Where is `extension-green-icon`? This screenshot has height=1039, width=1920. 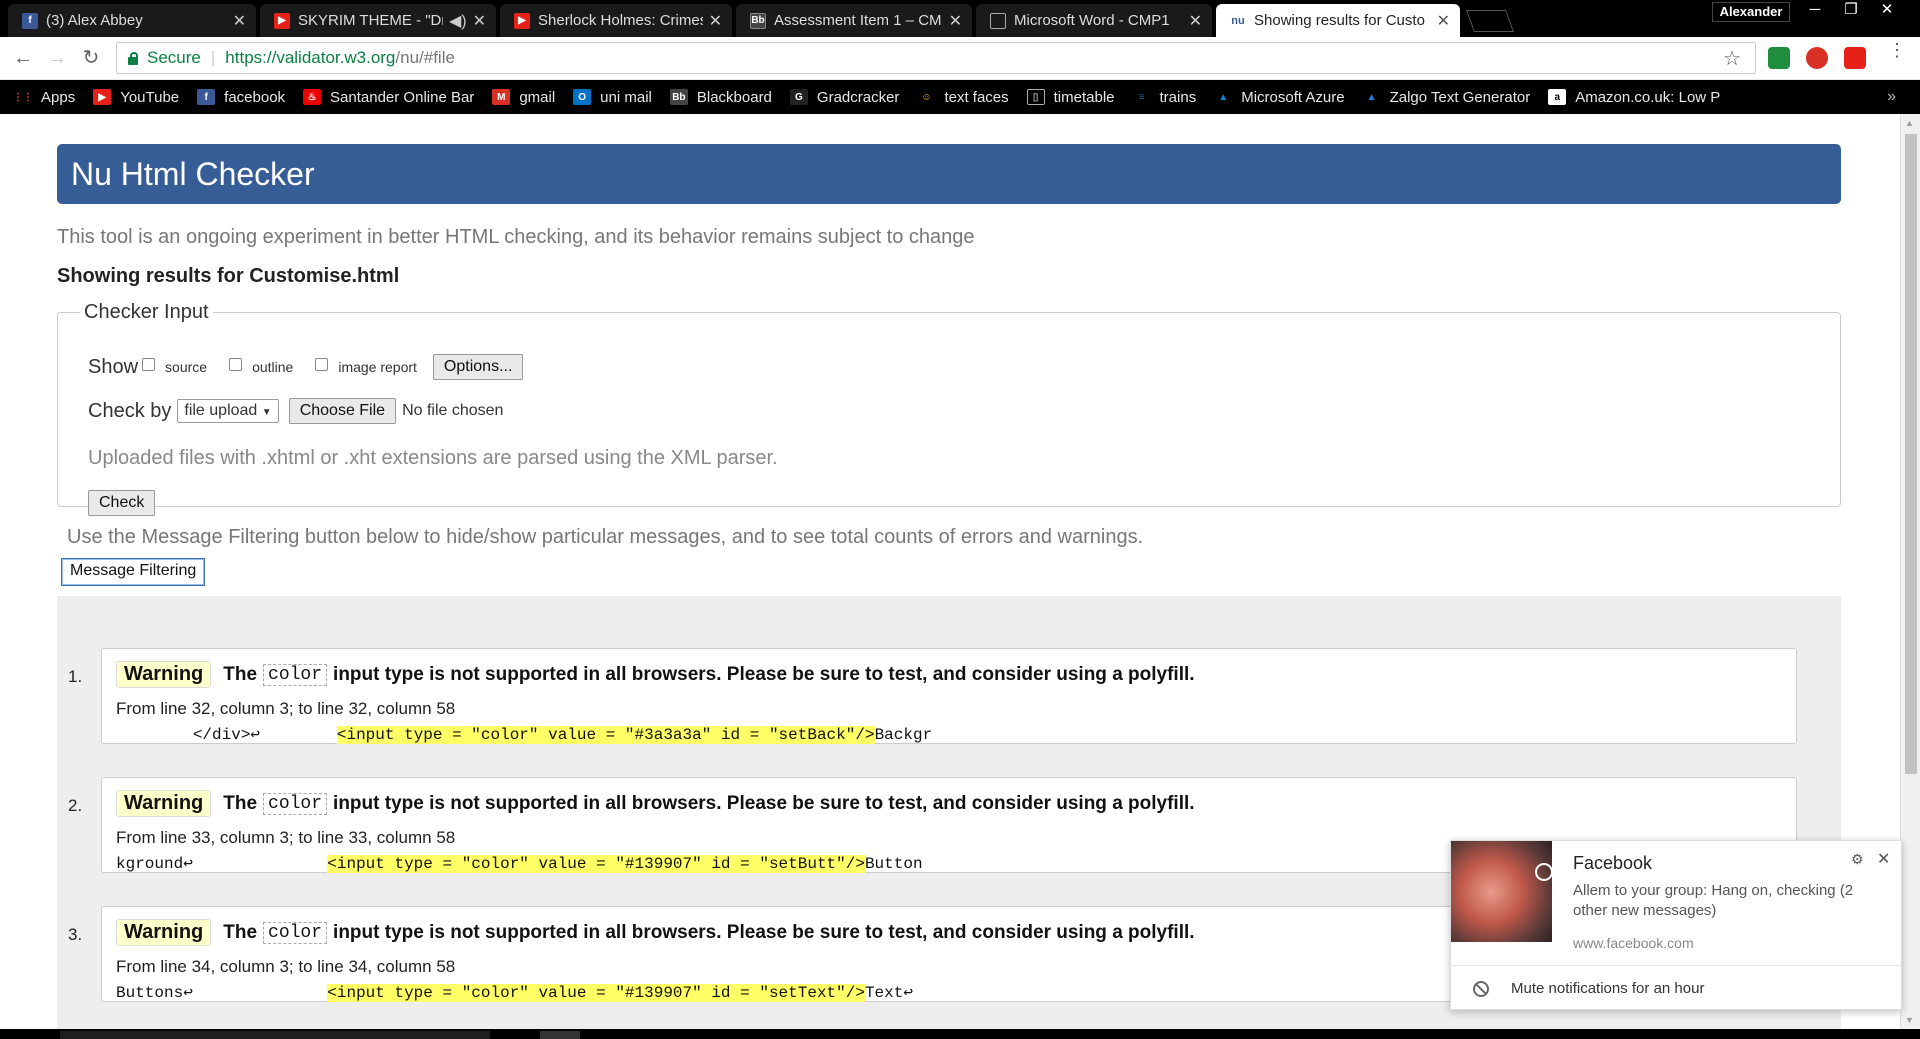 extension-green-icon is located at coordinates (1779, 58).